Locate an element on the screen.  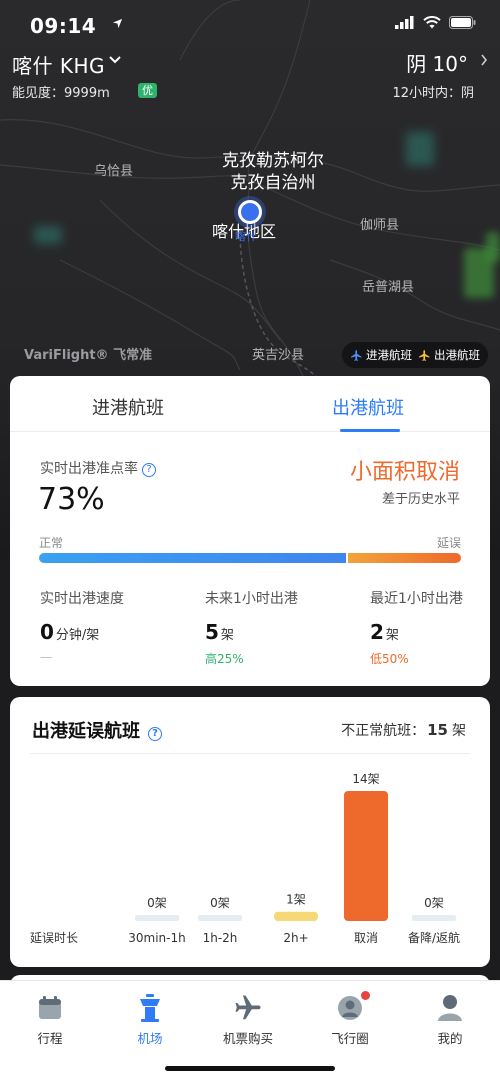
chart-tick-label: 30min-1h is located at coordinates (156, 938).